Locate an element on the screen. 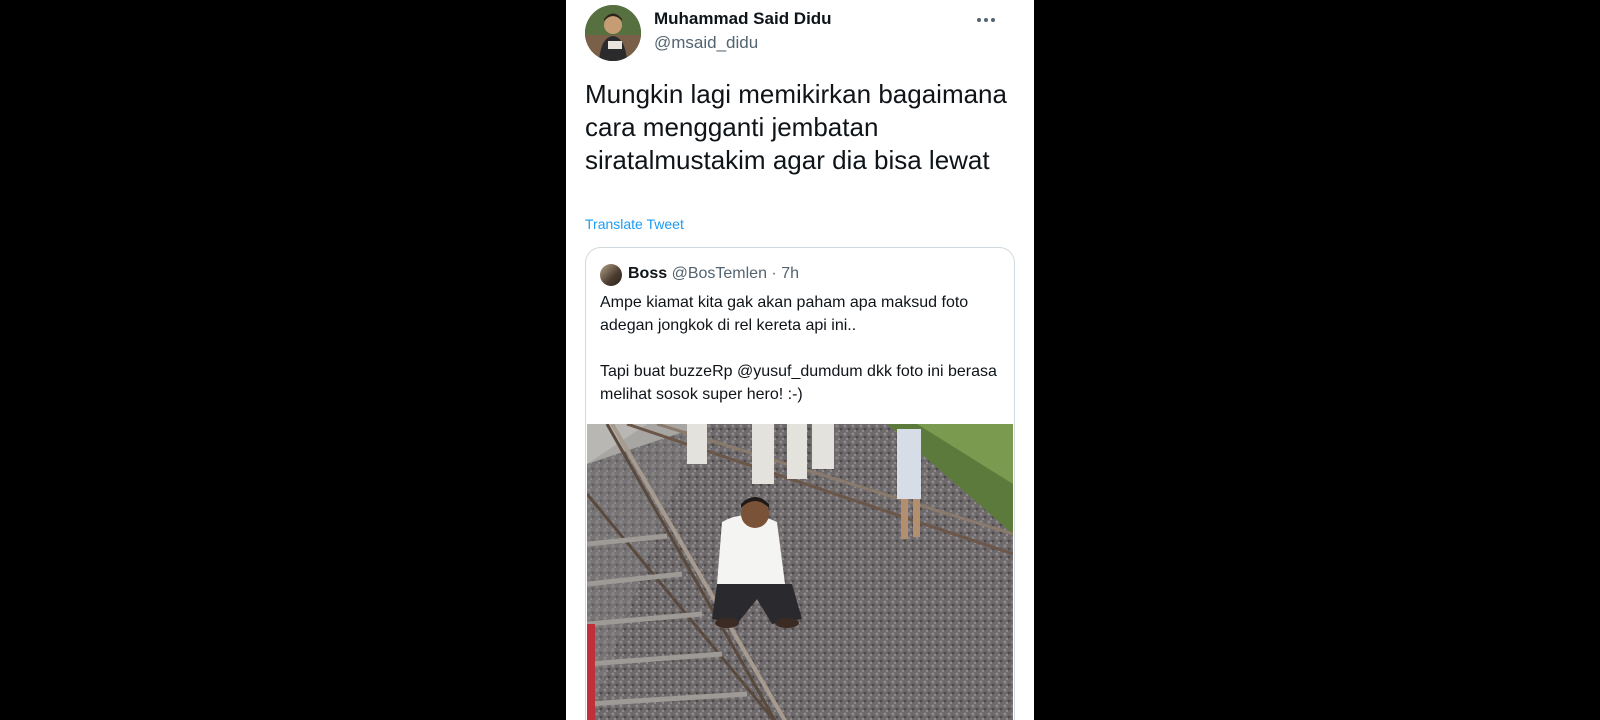 The width and height of the screenshot is (1600, 720). quoted-tweet-photo is located at coordinates (800, 572).